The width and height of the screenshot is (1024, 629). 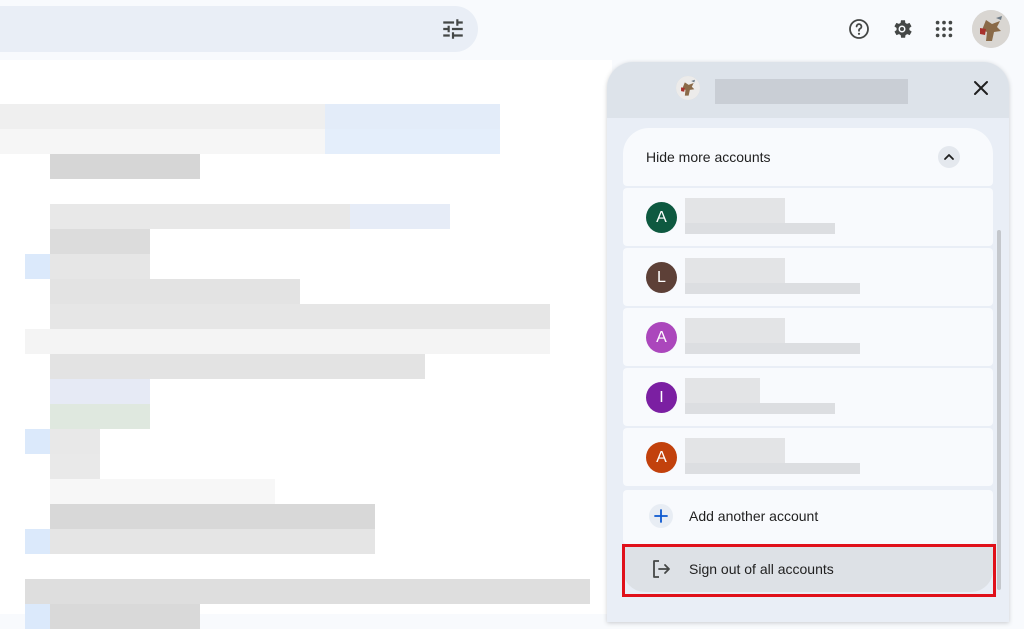 I want to click on sign-out-label: Sign out of all accounts, so click(x=761, y=569).